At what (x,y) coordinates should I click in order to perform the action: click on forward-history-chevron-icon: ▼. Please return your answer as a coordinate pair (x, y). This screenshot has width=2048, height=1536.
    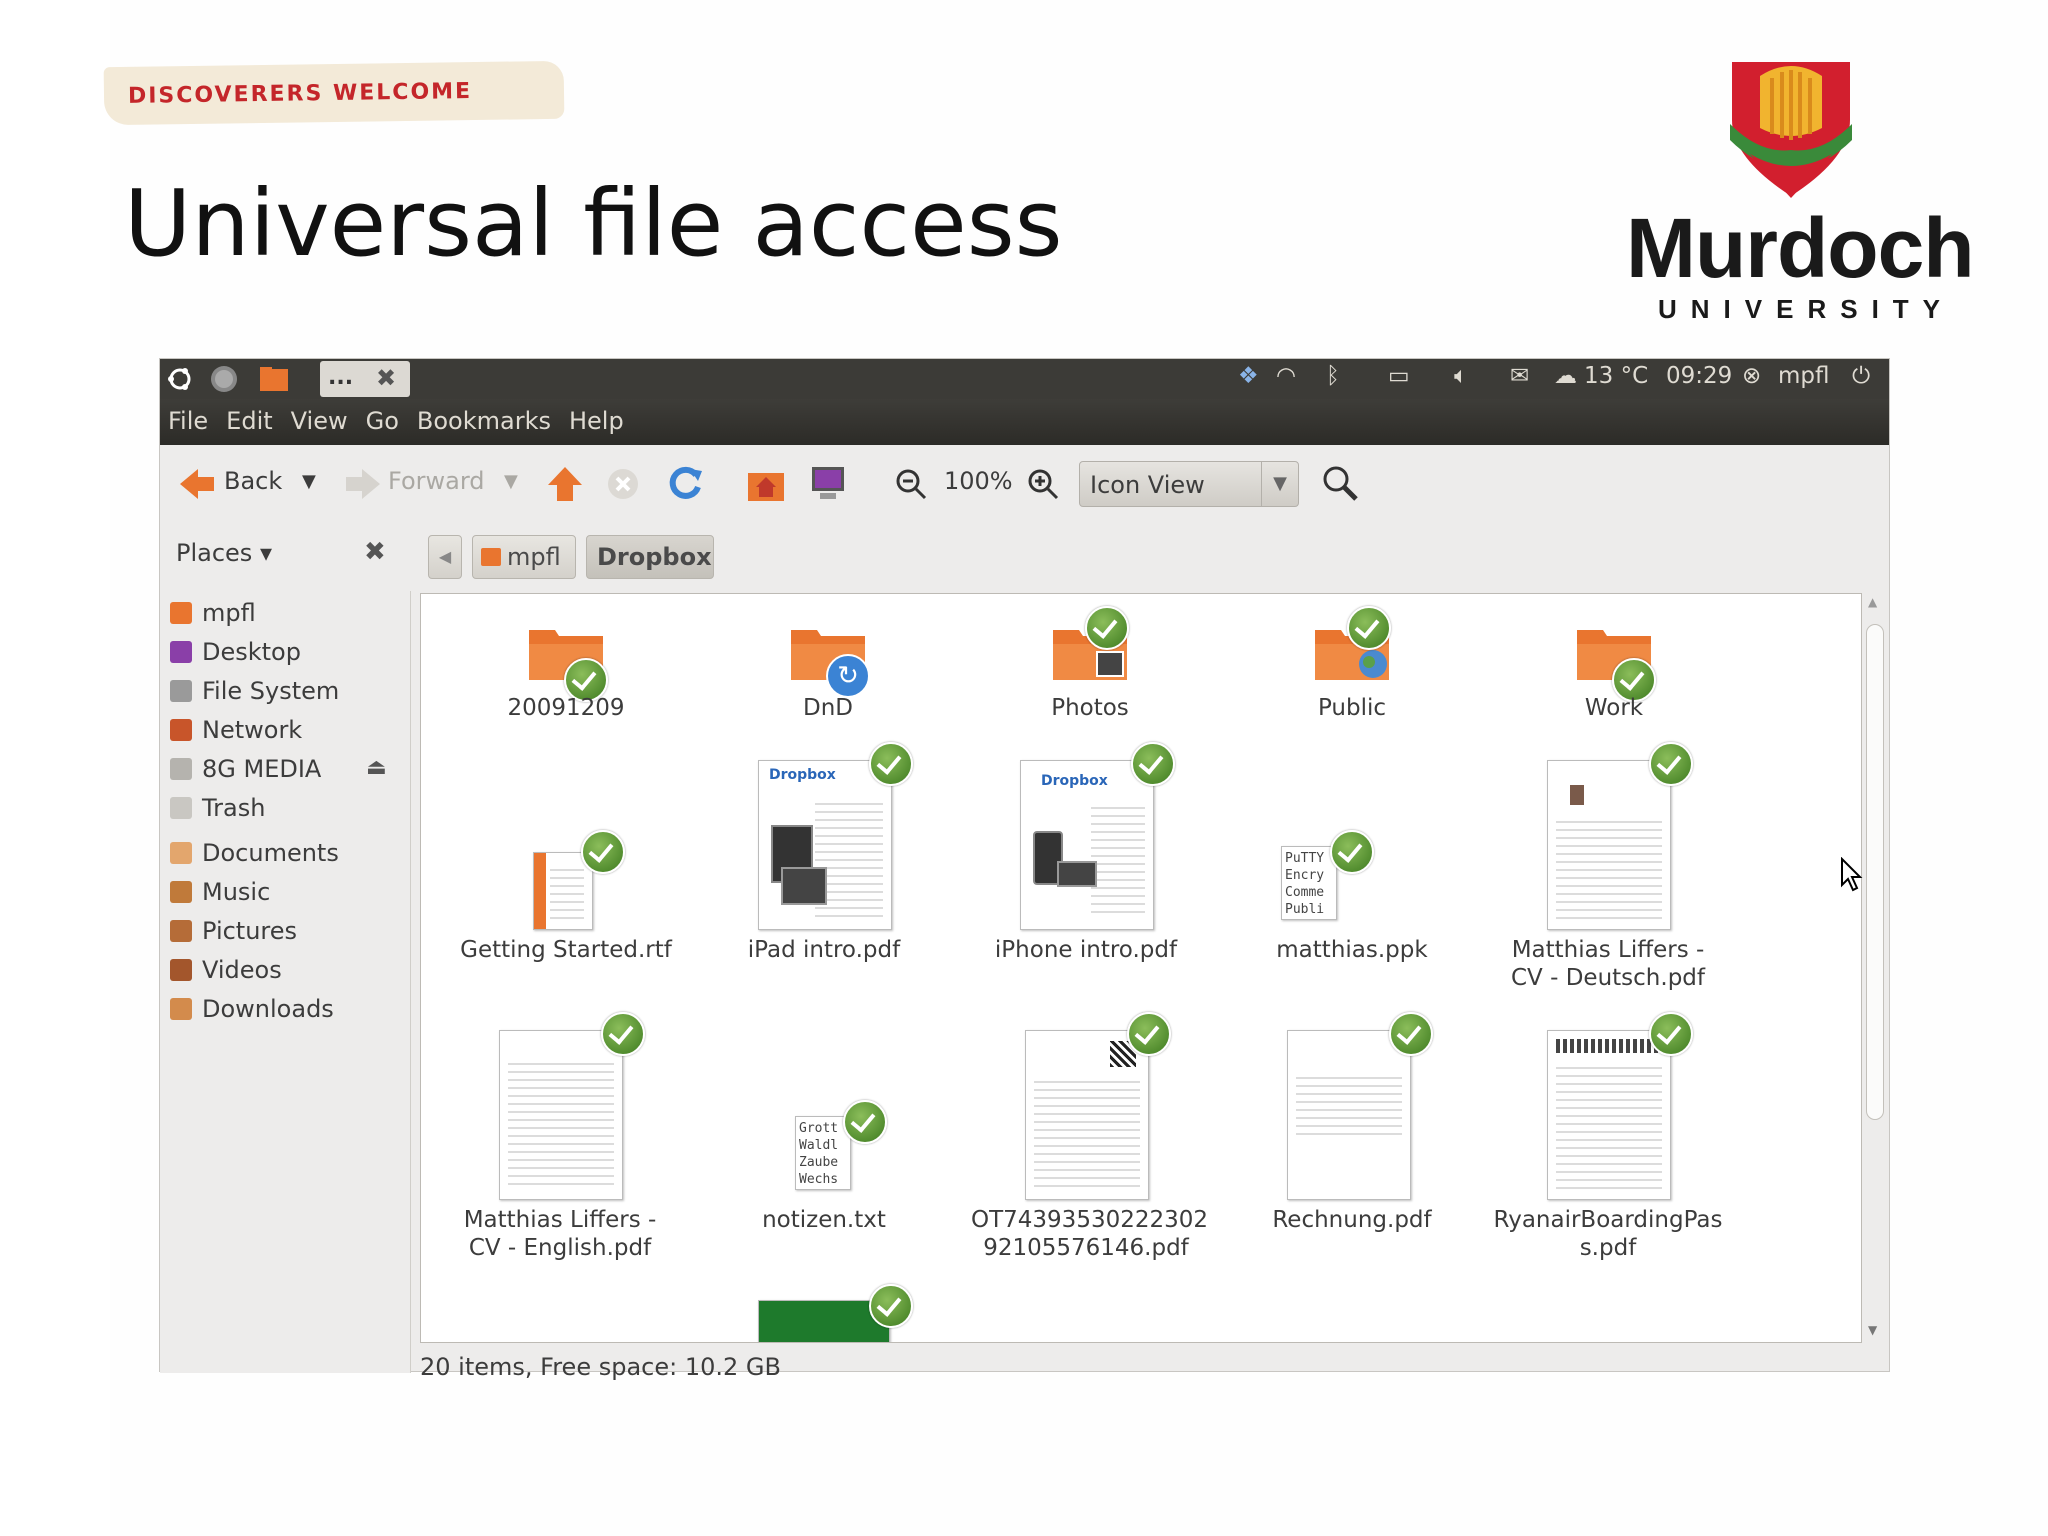
    Looking at the image, I should click on (511, 481).